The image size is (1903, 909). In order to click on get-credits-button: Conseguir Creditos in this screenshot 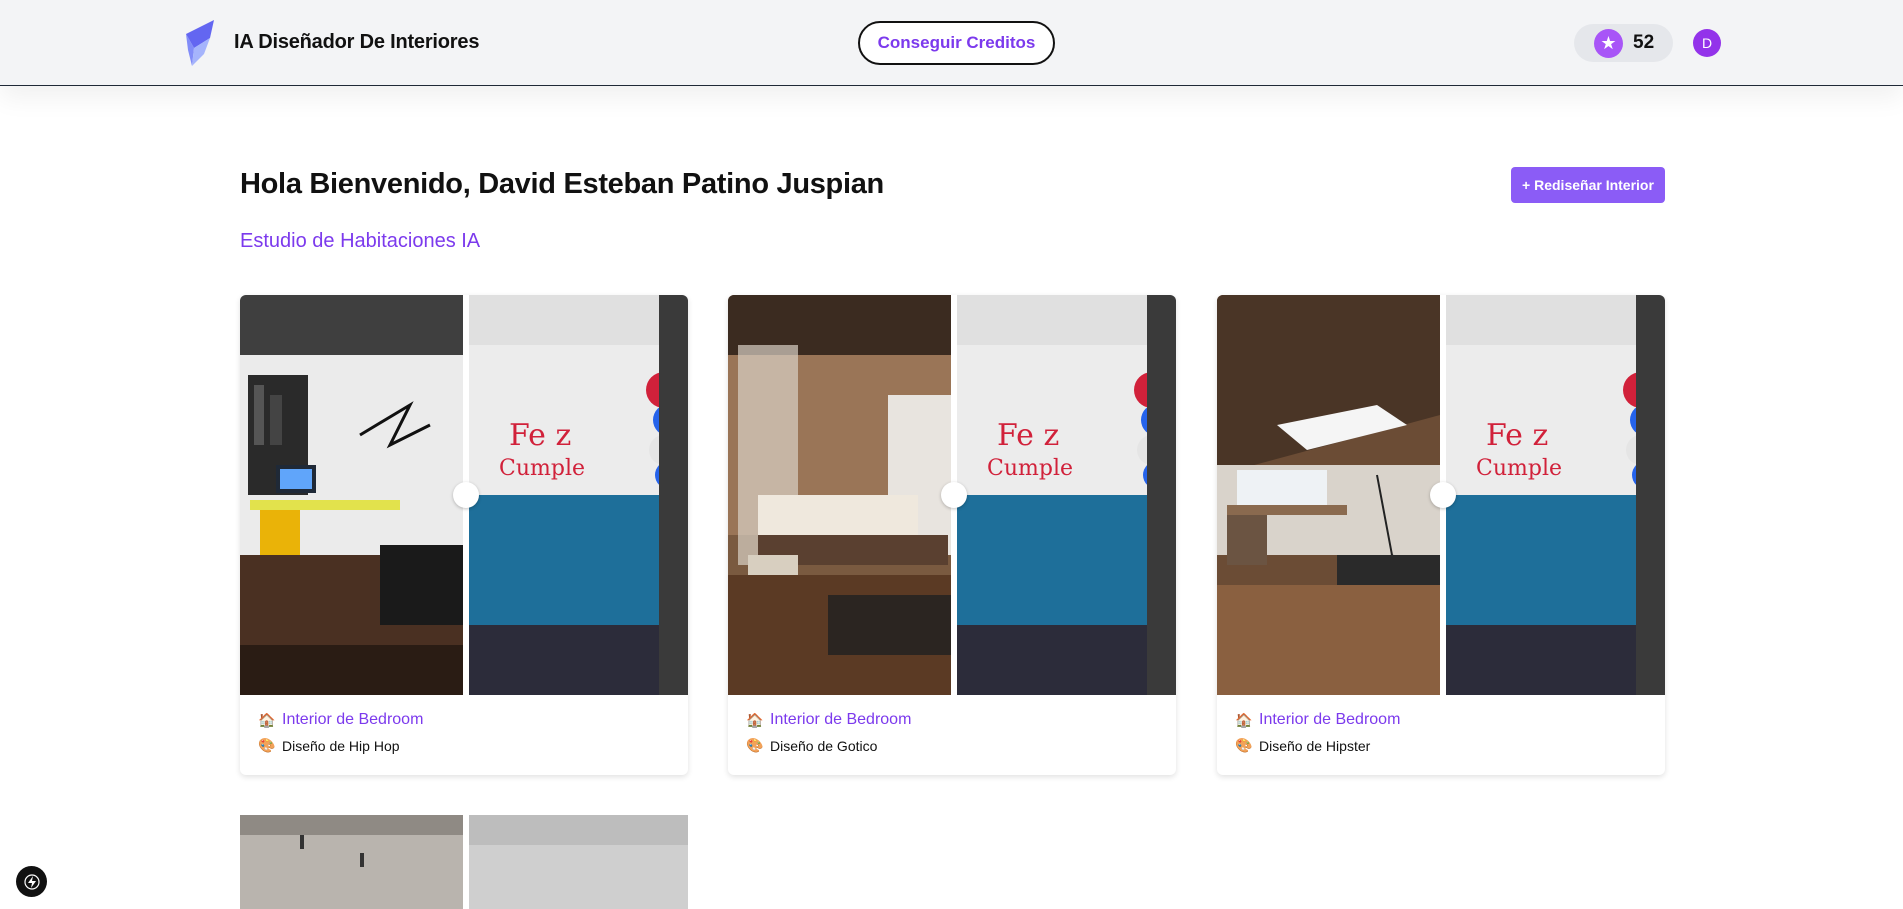, I will do `click(956, 43)`.